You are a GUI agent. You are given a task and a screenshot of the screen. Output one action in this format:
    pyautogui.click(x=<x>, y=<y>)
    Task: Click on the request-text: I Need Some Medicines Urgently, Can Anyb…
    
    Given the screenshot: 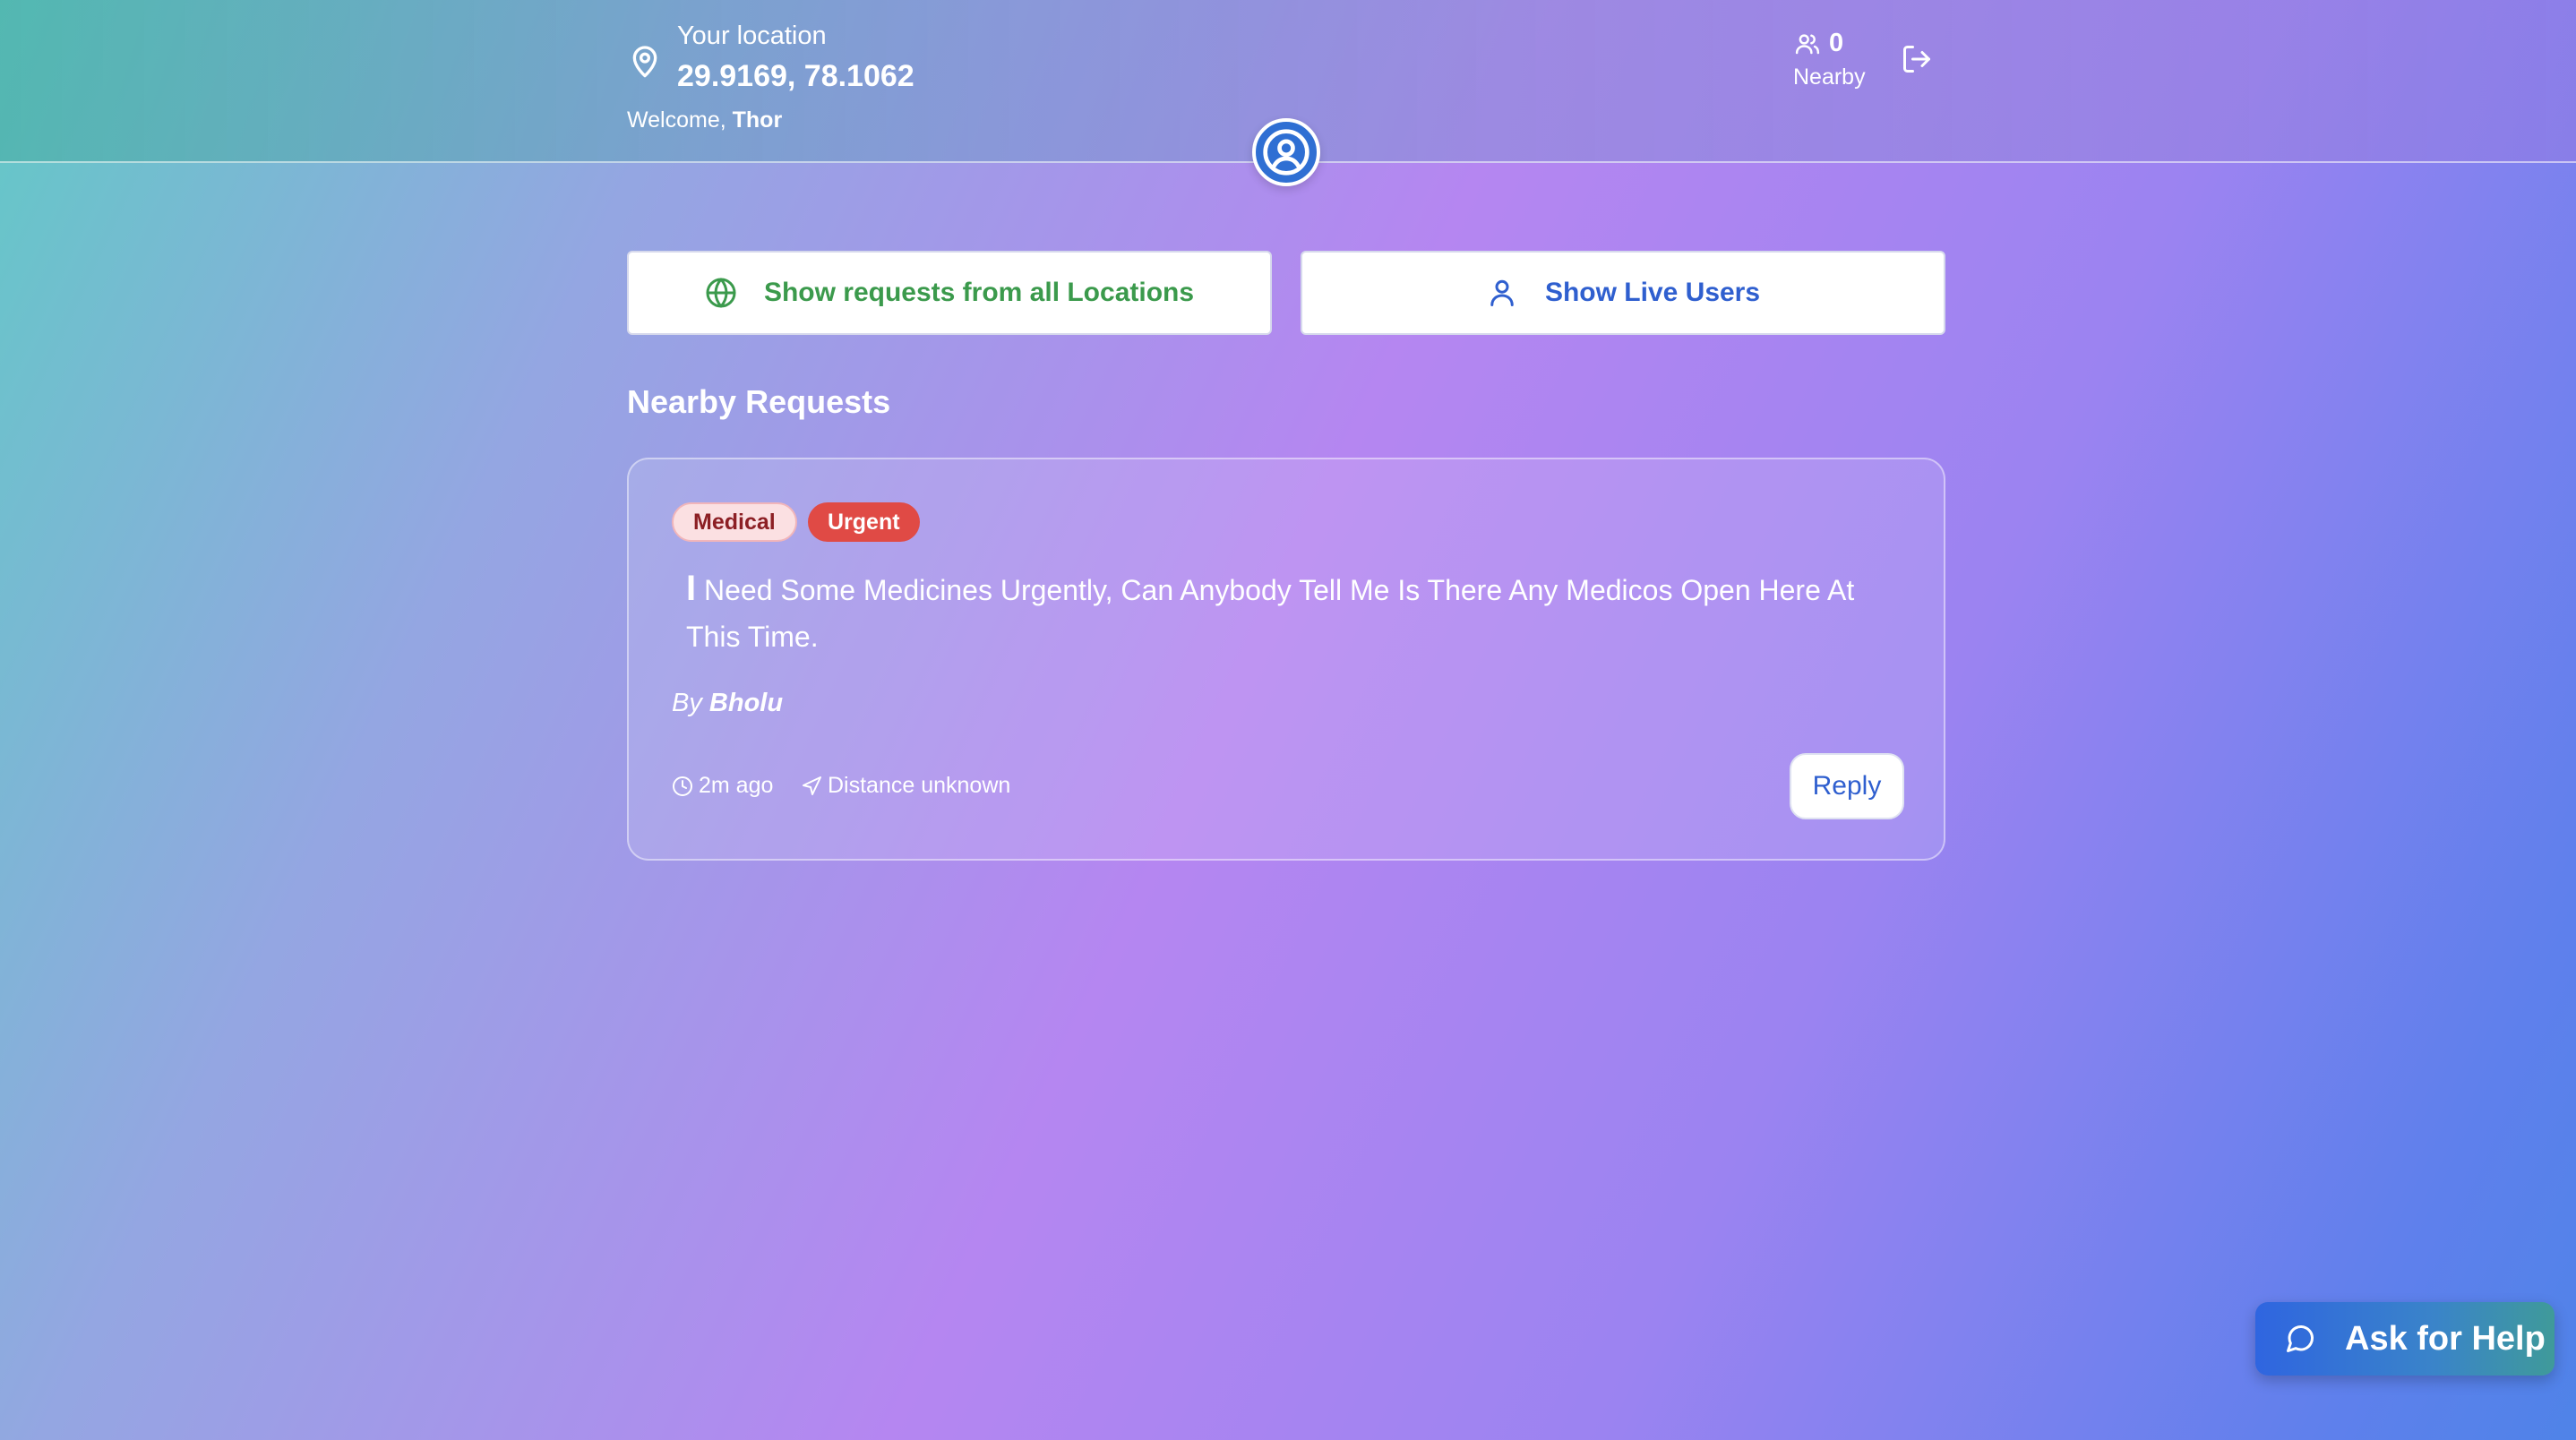 What is the action you would take?
    pyautogui.click(x=1295, y=612)
    